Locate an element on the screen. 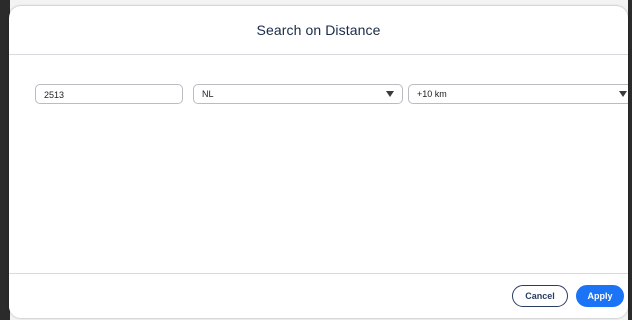 The image size is (632, 320). postcode-field is located at coordinates (109, 94).